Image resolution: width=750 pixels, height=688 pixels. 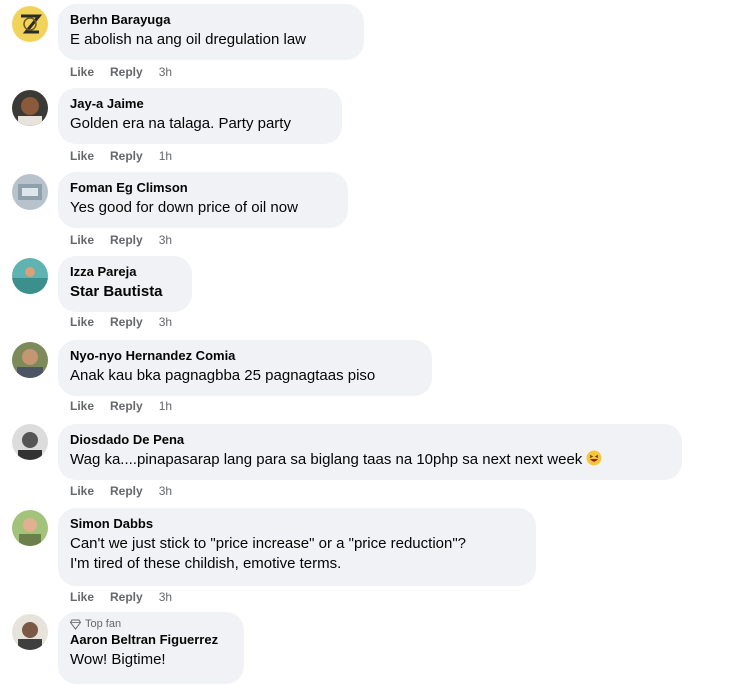 What do you see at coordinates (184, 207) in the screenshot?
I see `comment-text: Yes good for down price of oil now` at bounding box center [184, 207].